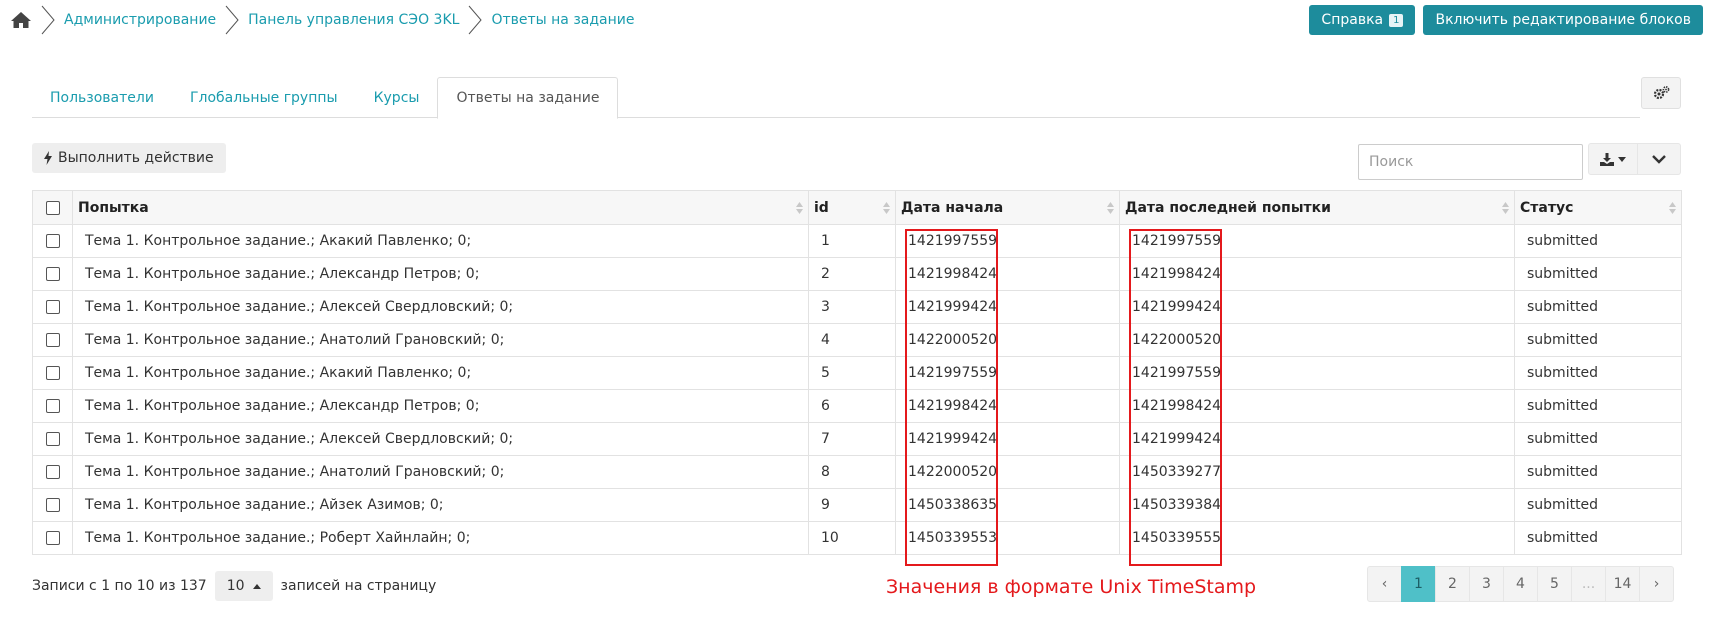 The image size is (1713, 644). I want to click on id-cell: 8, so click(852, 472).